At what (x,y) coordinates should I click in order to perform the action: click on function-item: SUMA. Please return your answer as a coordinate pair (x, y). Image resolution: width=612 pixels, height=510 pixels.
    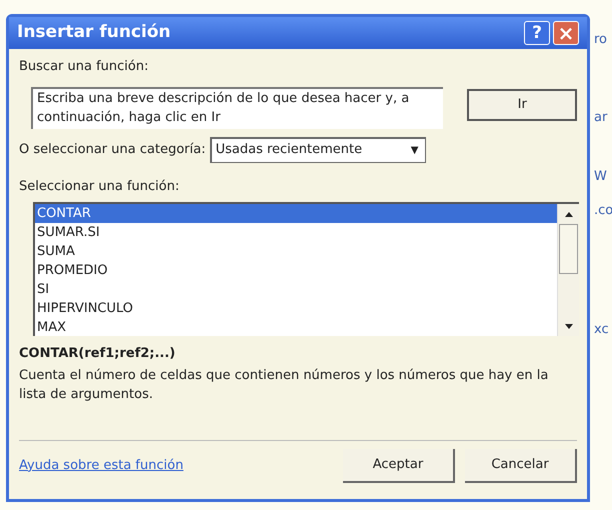
    Looking at the image, I should click on (296, 251).